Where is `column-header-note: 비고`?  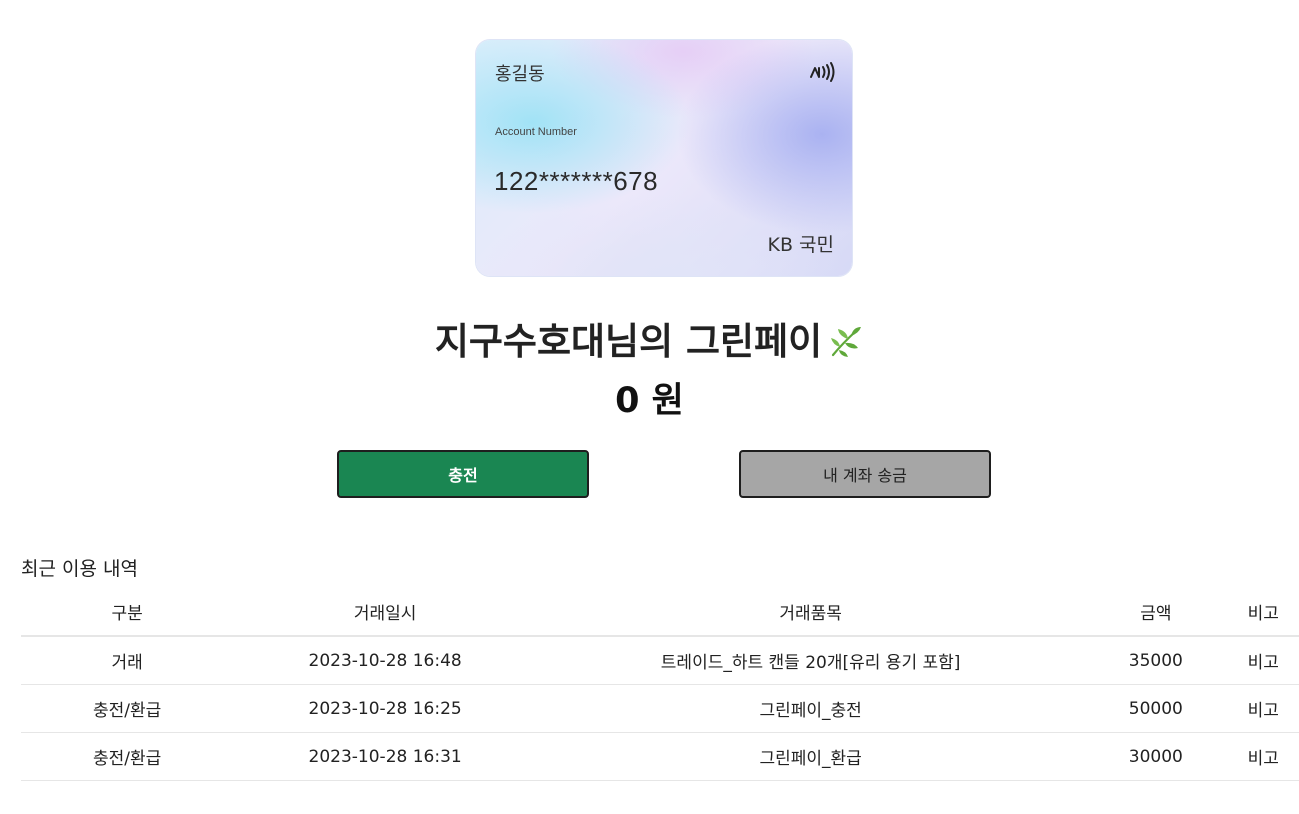
column-header-note: 비고 is located at coordinates (1263, 612).